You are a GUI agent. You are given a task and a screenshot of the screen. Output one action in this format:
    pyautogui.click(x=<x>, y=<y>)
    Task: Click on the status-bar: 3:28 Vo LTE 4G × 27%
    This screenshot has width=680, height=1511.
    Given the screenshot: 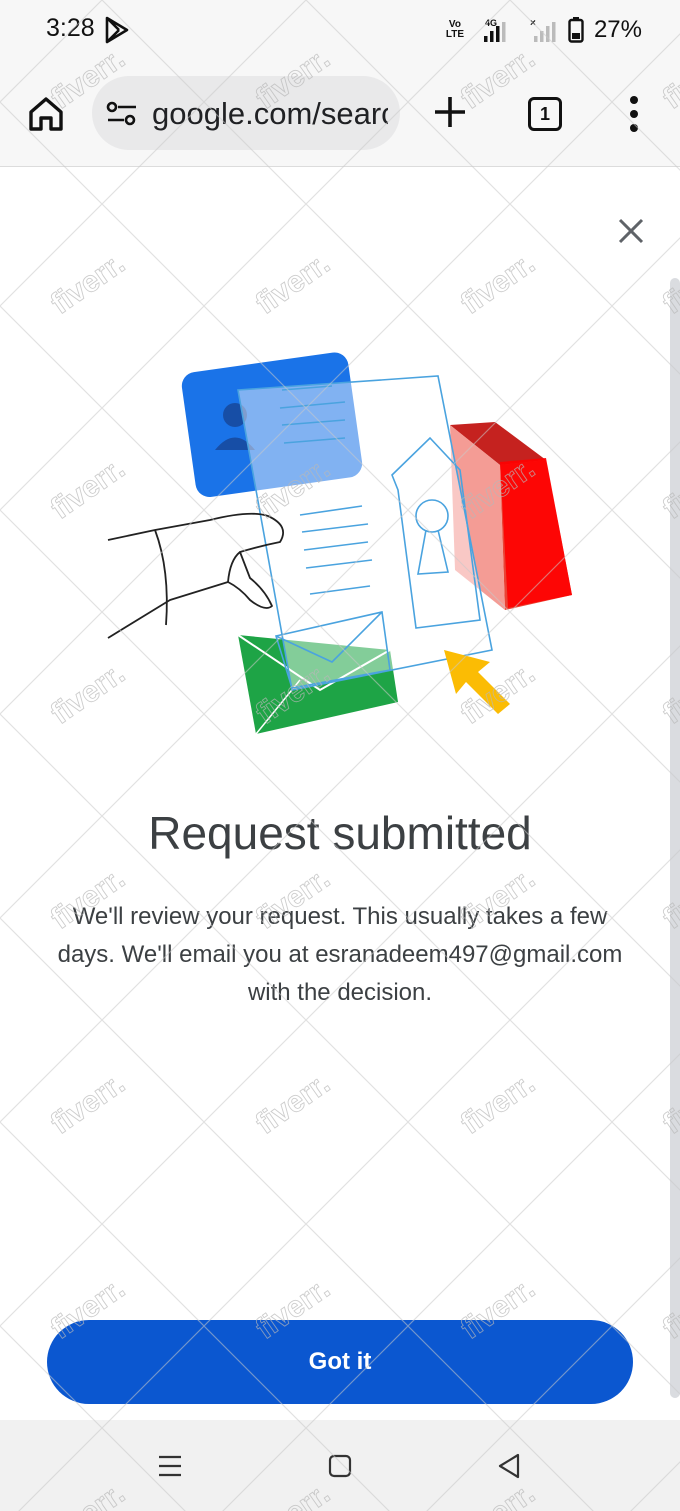 What is the action you would take?
    pyautogui.click(x=340, y=30)
    